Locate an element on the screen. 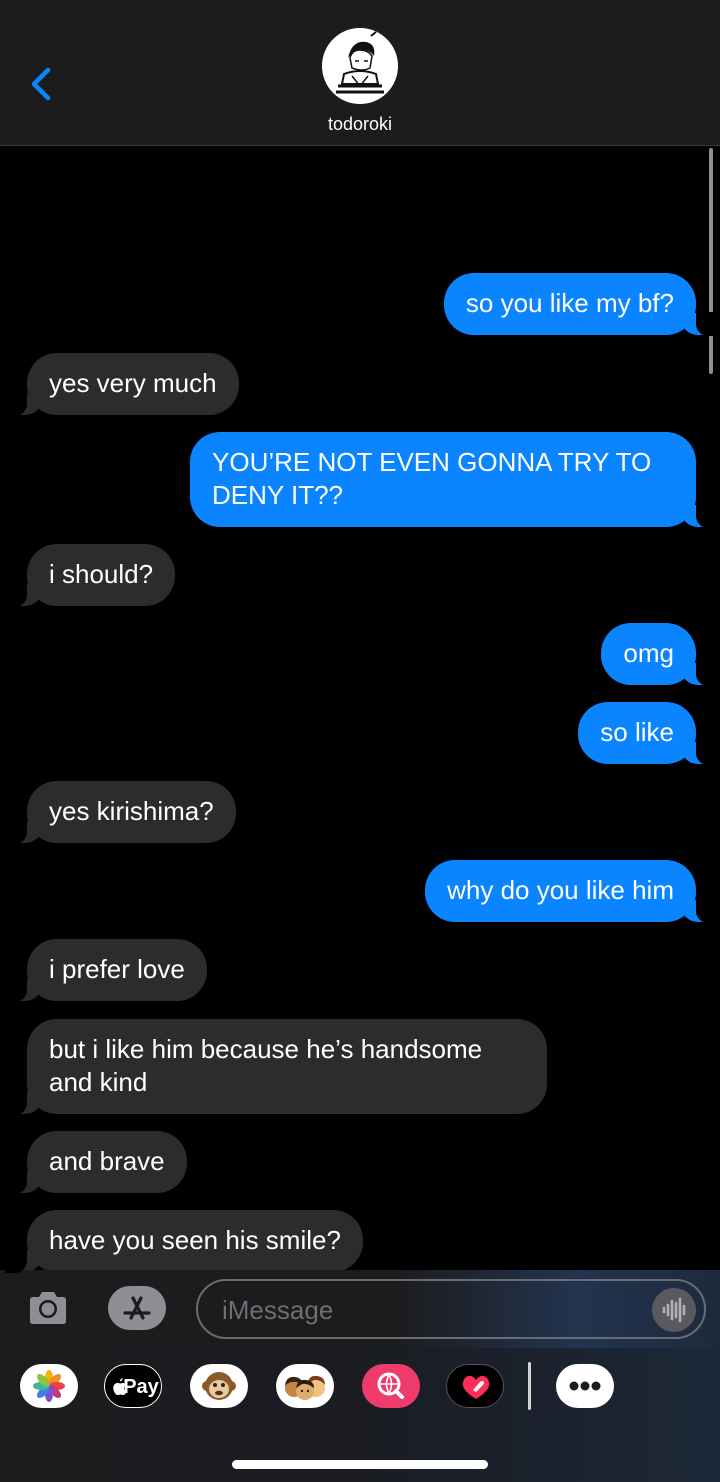 The width and height of the screenshot is (720, 1482). message-bubble-sent: omg is located at coordinates (659, 654).